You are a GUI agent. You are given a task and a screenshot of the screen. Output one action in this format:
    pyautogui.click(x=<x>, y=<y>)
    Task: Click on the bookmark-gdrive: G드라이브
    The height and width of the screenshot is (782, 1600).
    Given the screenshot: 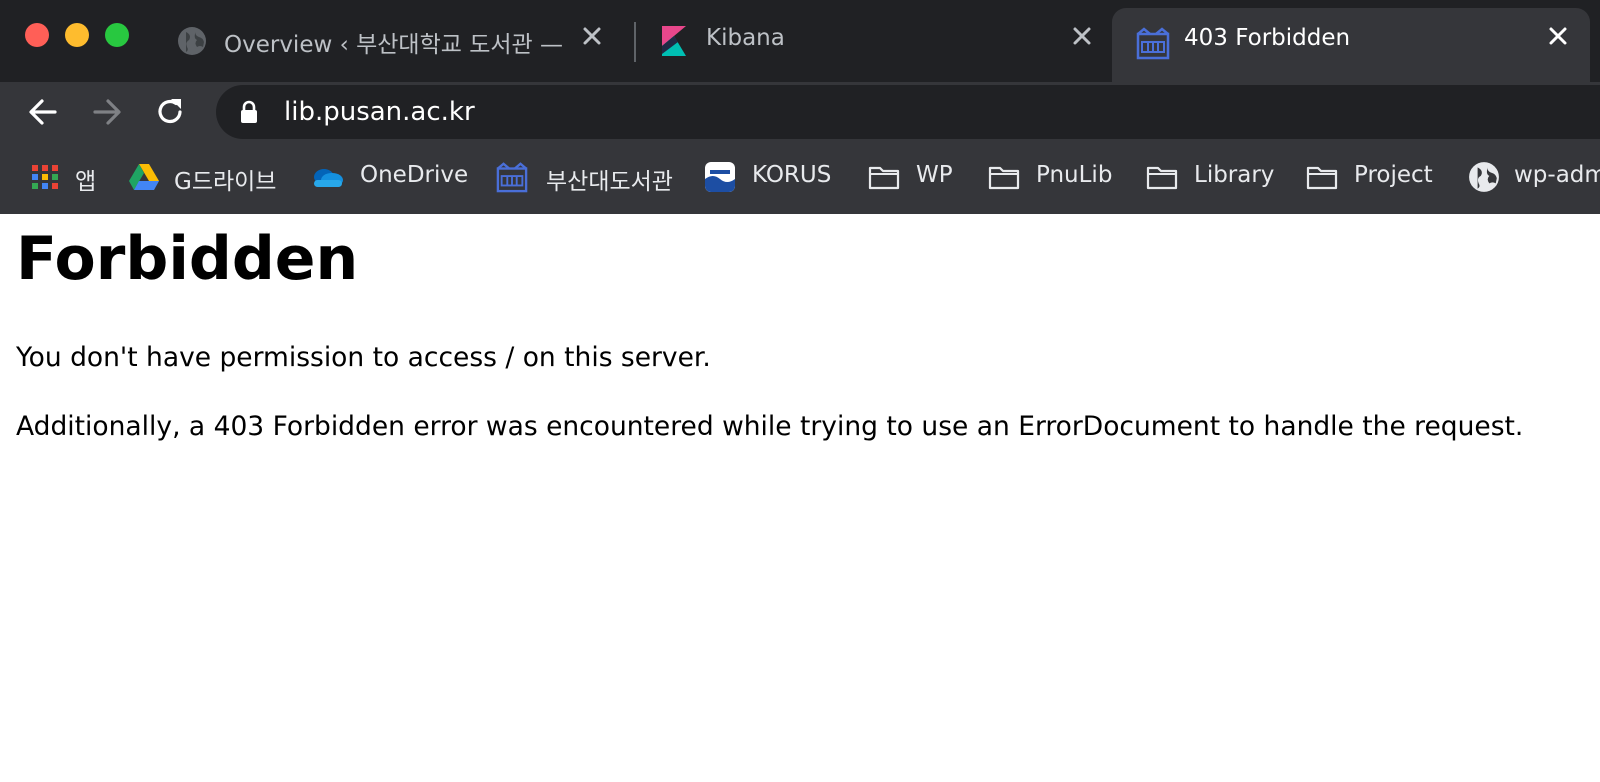 What is the action you would take?
    pyautogui.click(x=208, y=178)
    